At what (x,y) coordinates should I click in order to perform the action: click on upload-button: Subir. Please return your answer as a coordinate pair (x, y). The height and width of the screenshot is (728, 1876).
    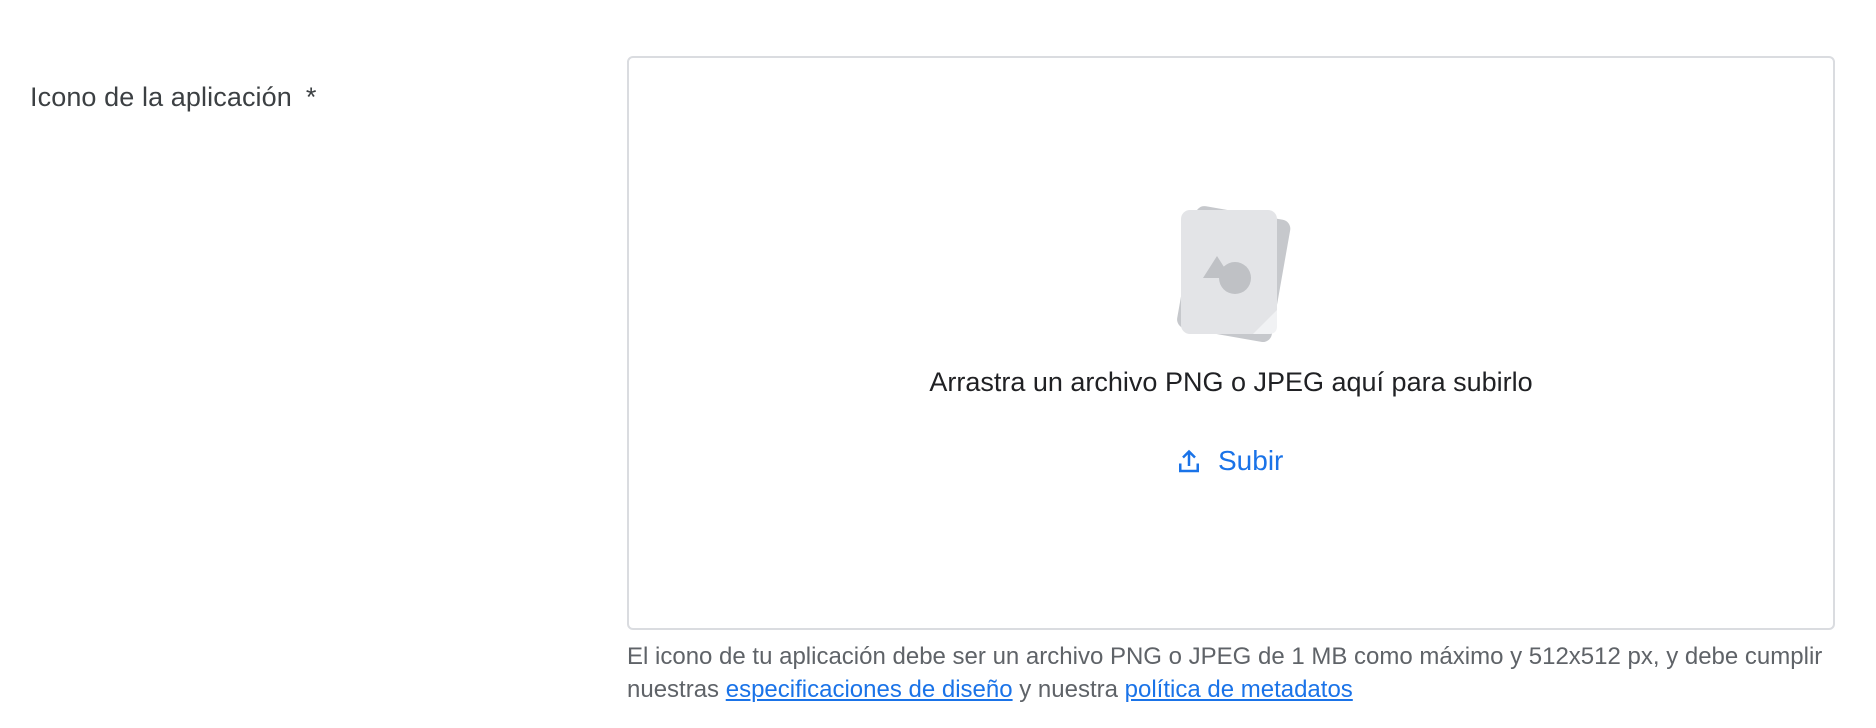
    Looking at the image, I should click on (1228, 461).